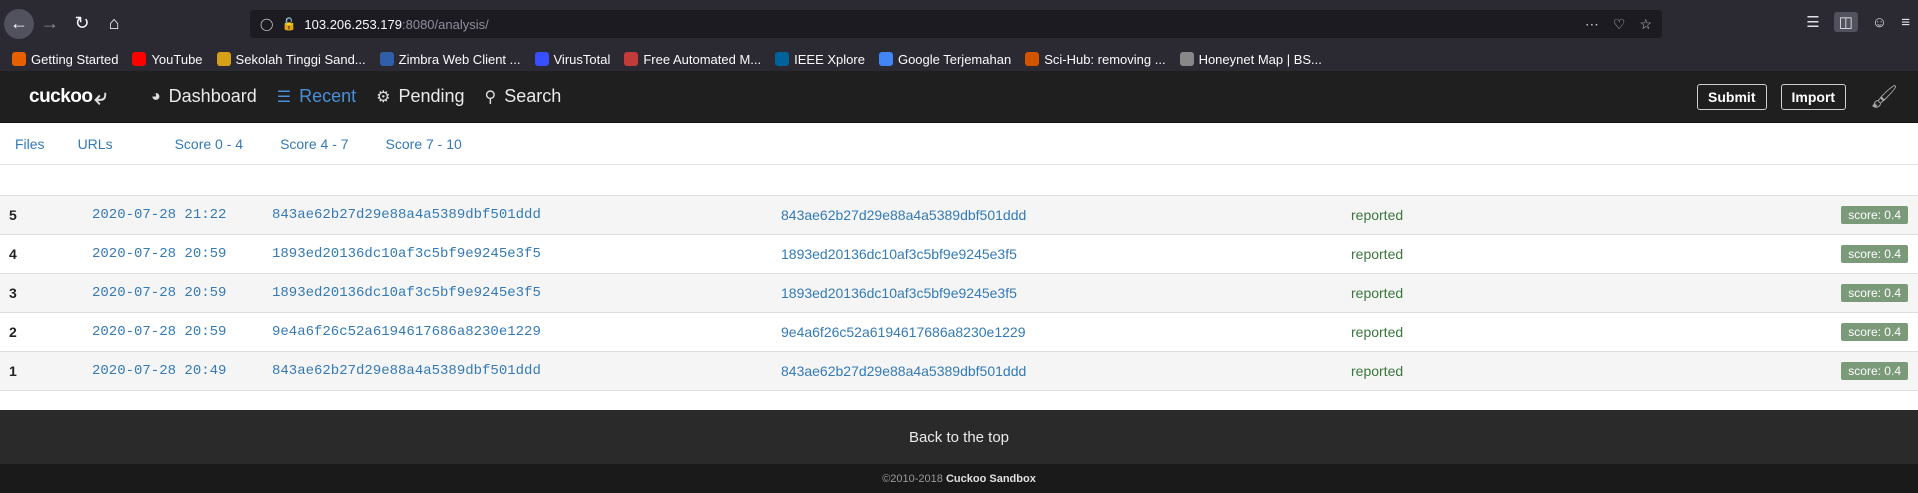 The image size is (1918, 493). What do you see at coordinates (533, 96) in the screenshot?
I see `nav-label: Search` at bounding box center [533, 96].